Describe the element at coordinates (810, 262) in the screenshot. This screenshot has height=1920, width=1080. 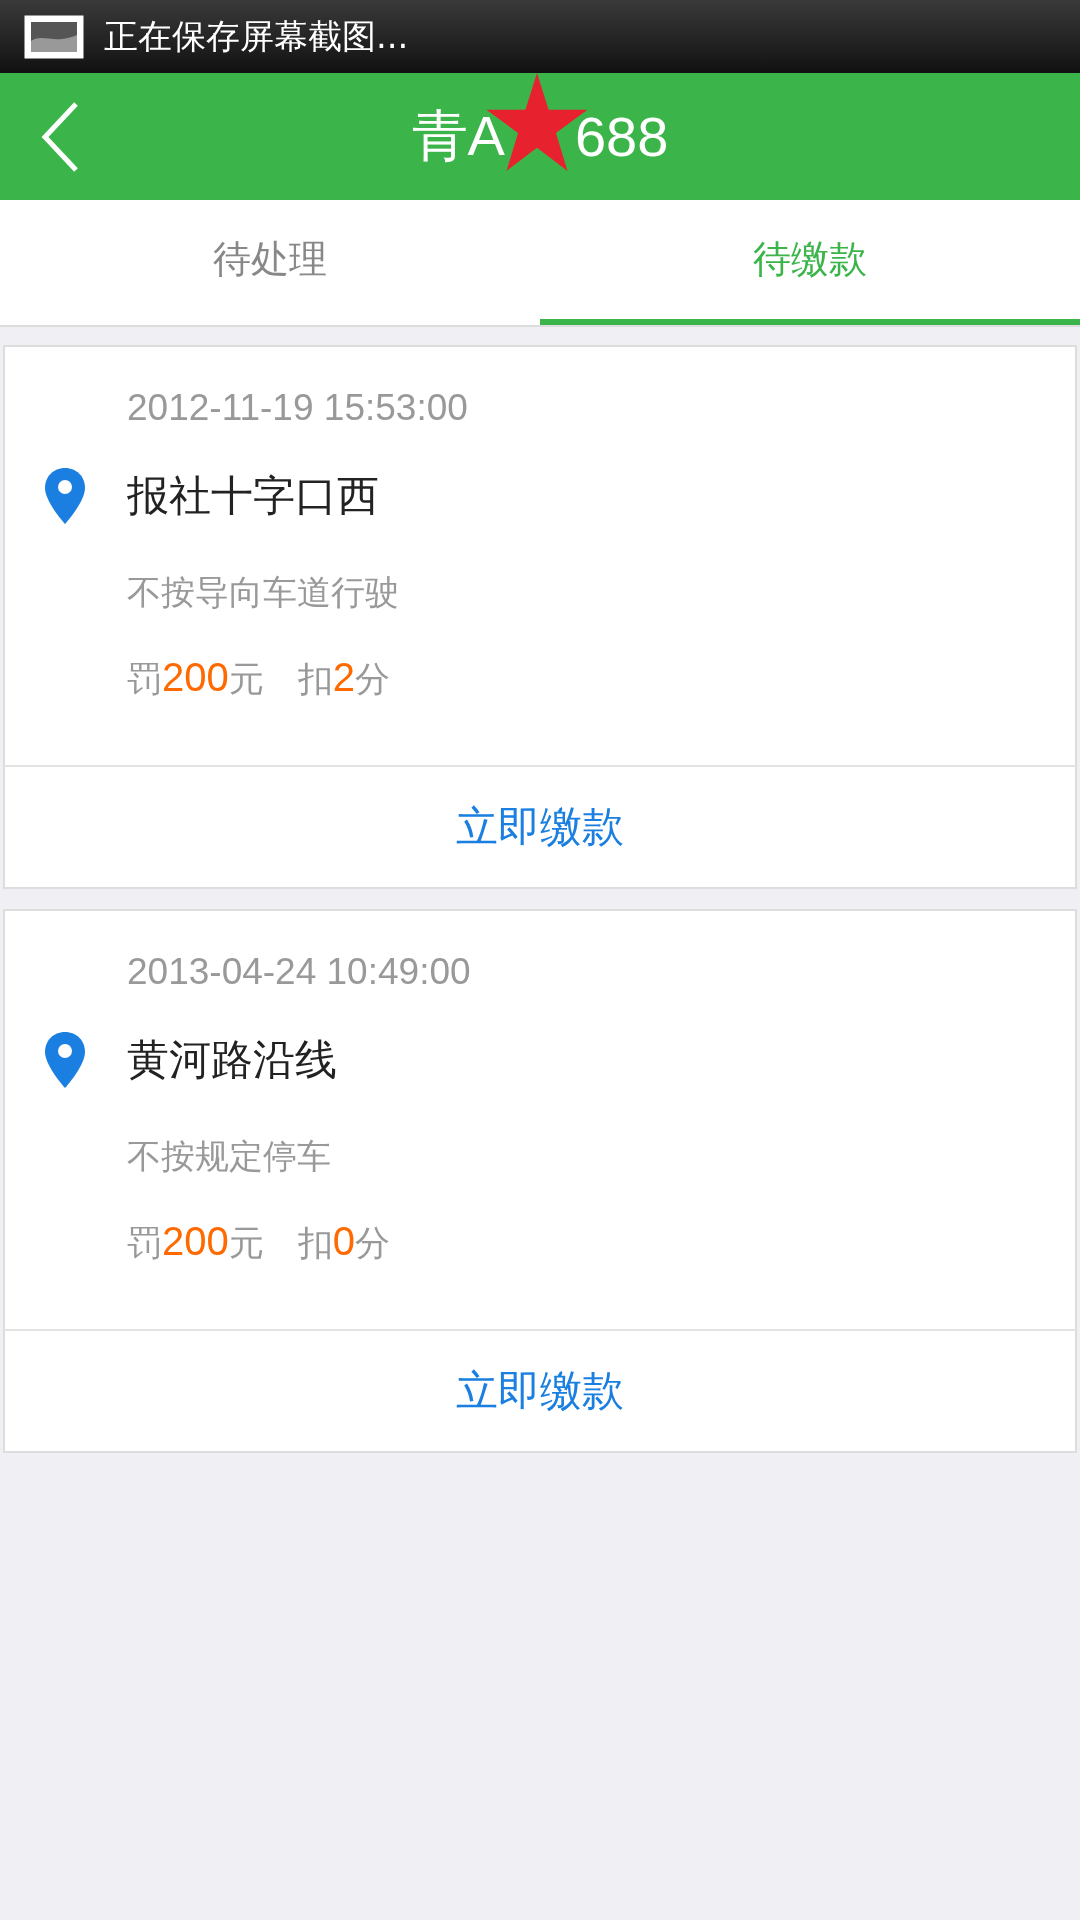
I see `tab: 待缴款` at that location.